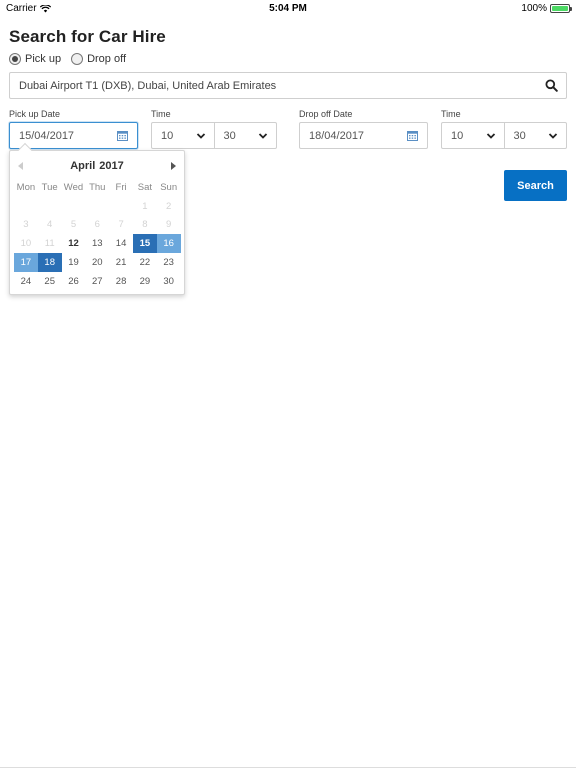 This screenshot has width=576, height=768. I want to click on calendar-day: 10, so click(26, 244).